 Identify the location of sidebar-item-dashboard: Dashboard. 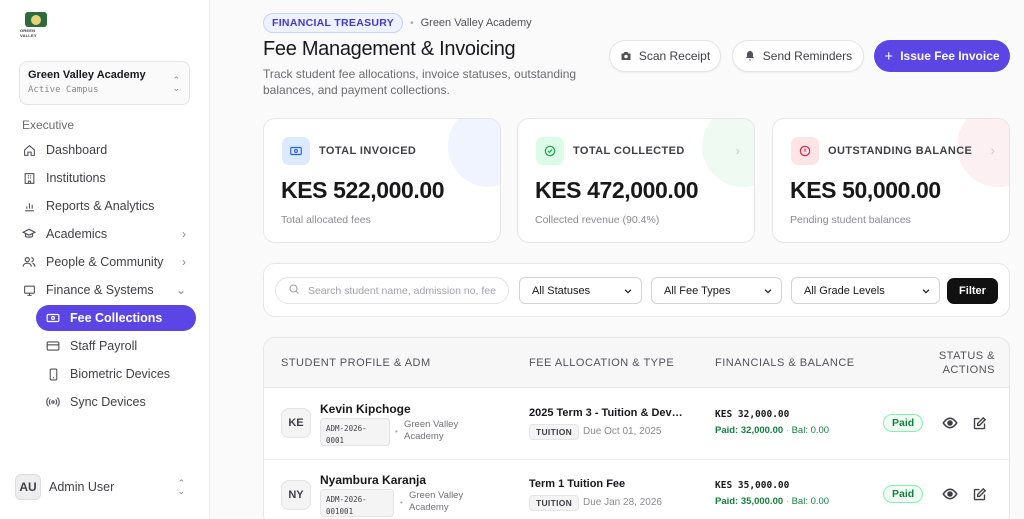
(106, 150).